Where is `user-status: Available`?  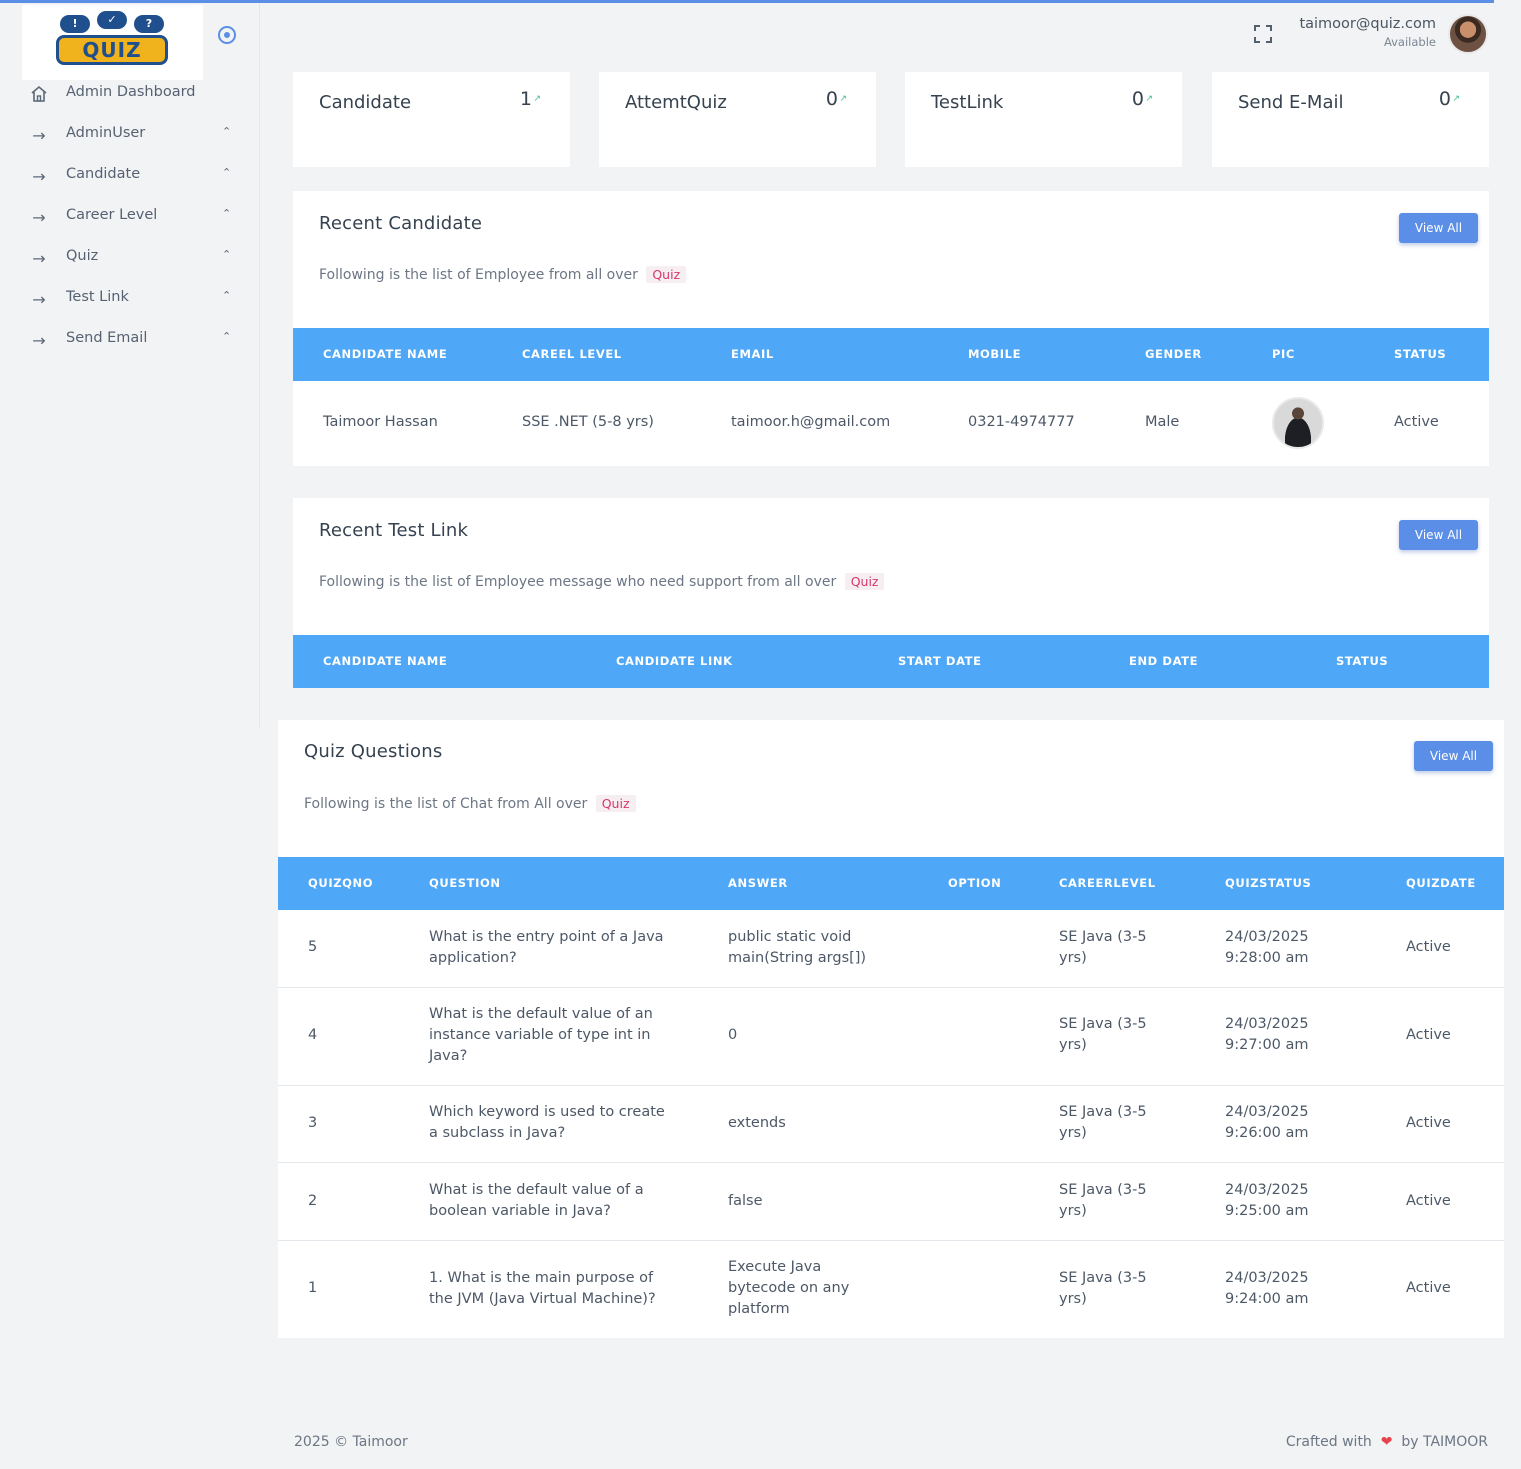 user-status: Available is located at coordinates (1409, 42).